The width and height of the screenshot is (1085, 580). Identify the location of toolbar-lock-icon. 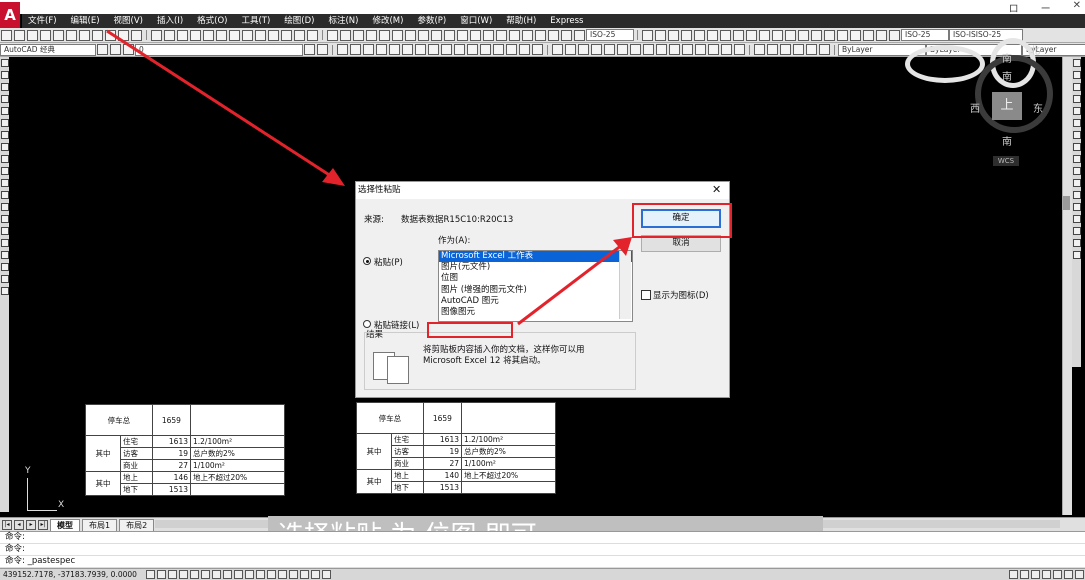
(1046, 574).